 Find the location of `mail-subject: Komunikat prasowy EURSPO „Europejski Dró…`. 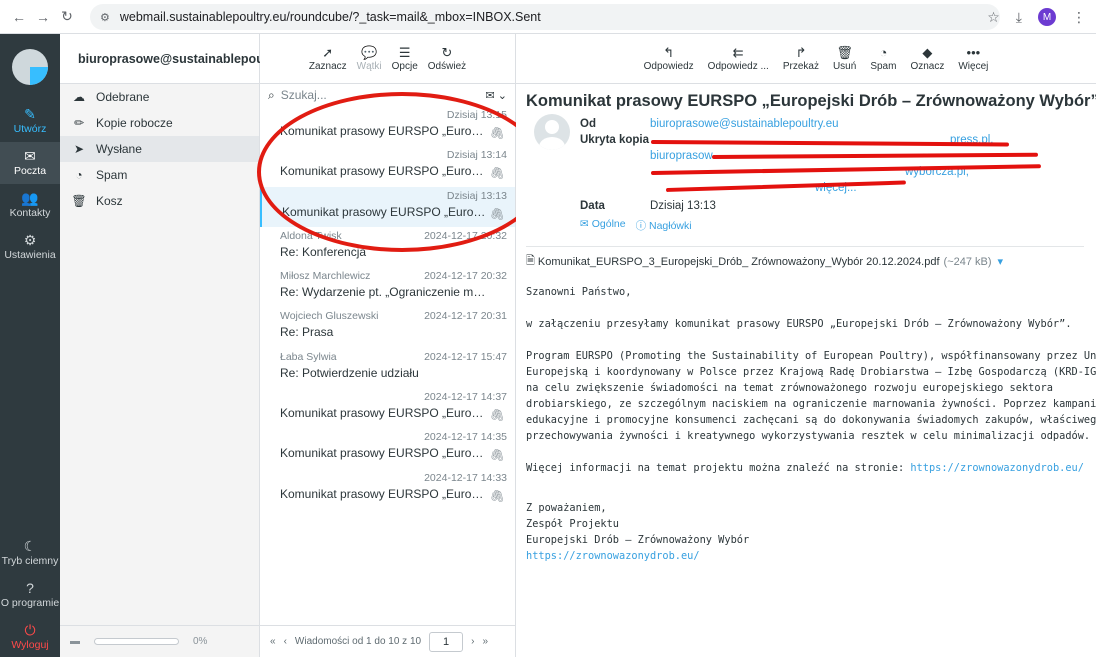

mail-subject: Komunikat prasowy EURSPO „Europejski Dró… is located at coordinates (811, 101).